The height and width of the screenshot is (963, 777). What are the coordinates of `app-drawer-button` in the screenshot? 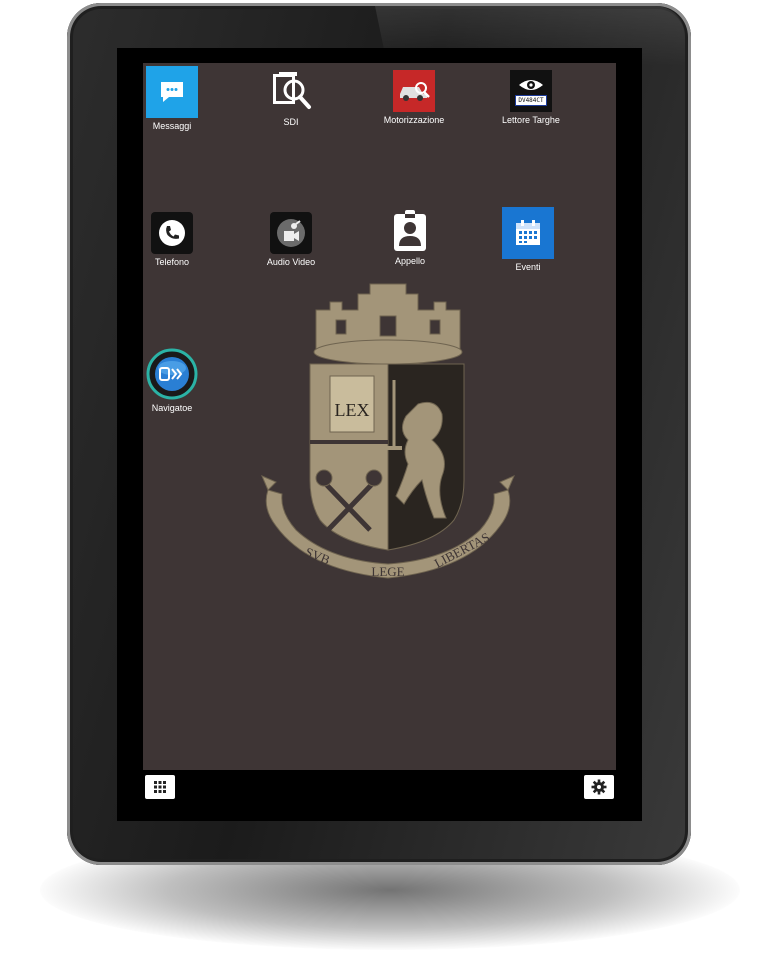 It's located at (160, 787).